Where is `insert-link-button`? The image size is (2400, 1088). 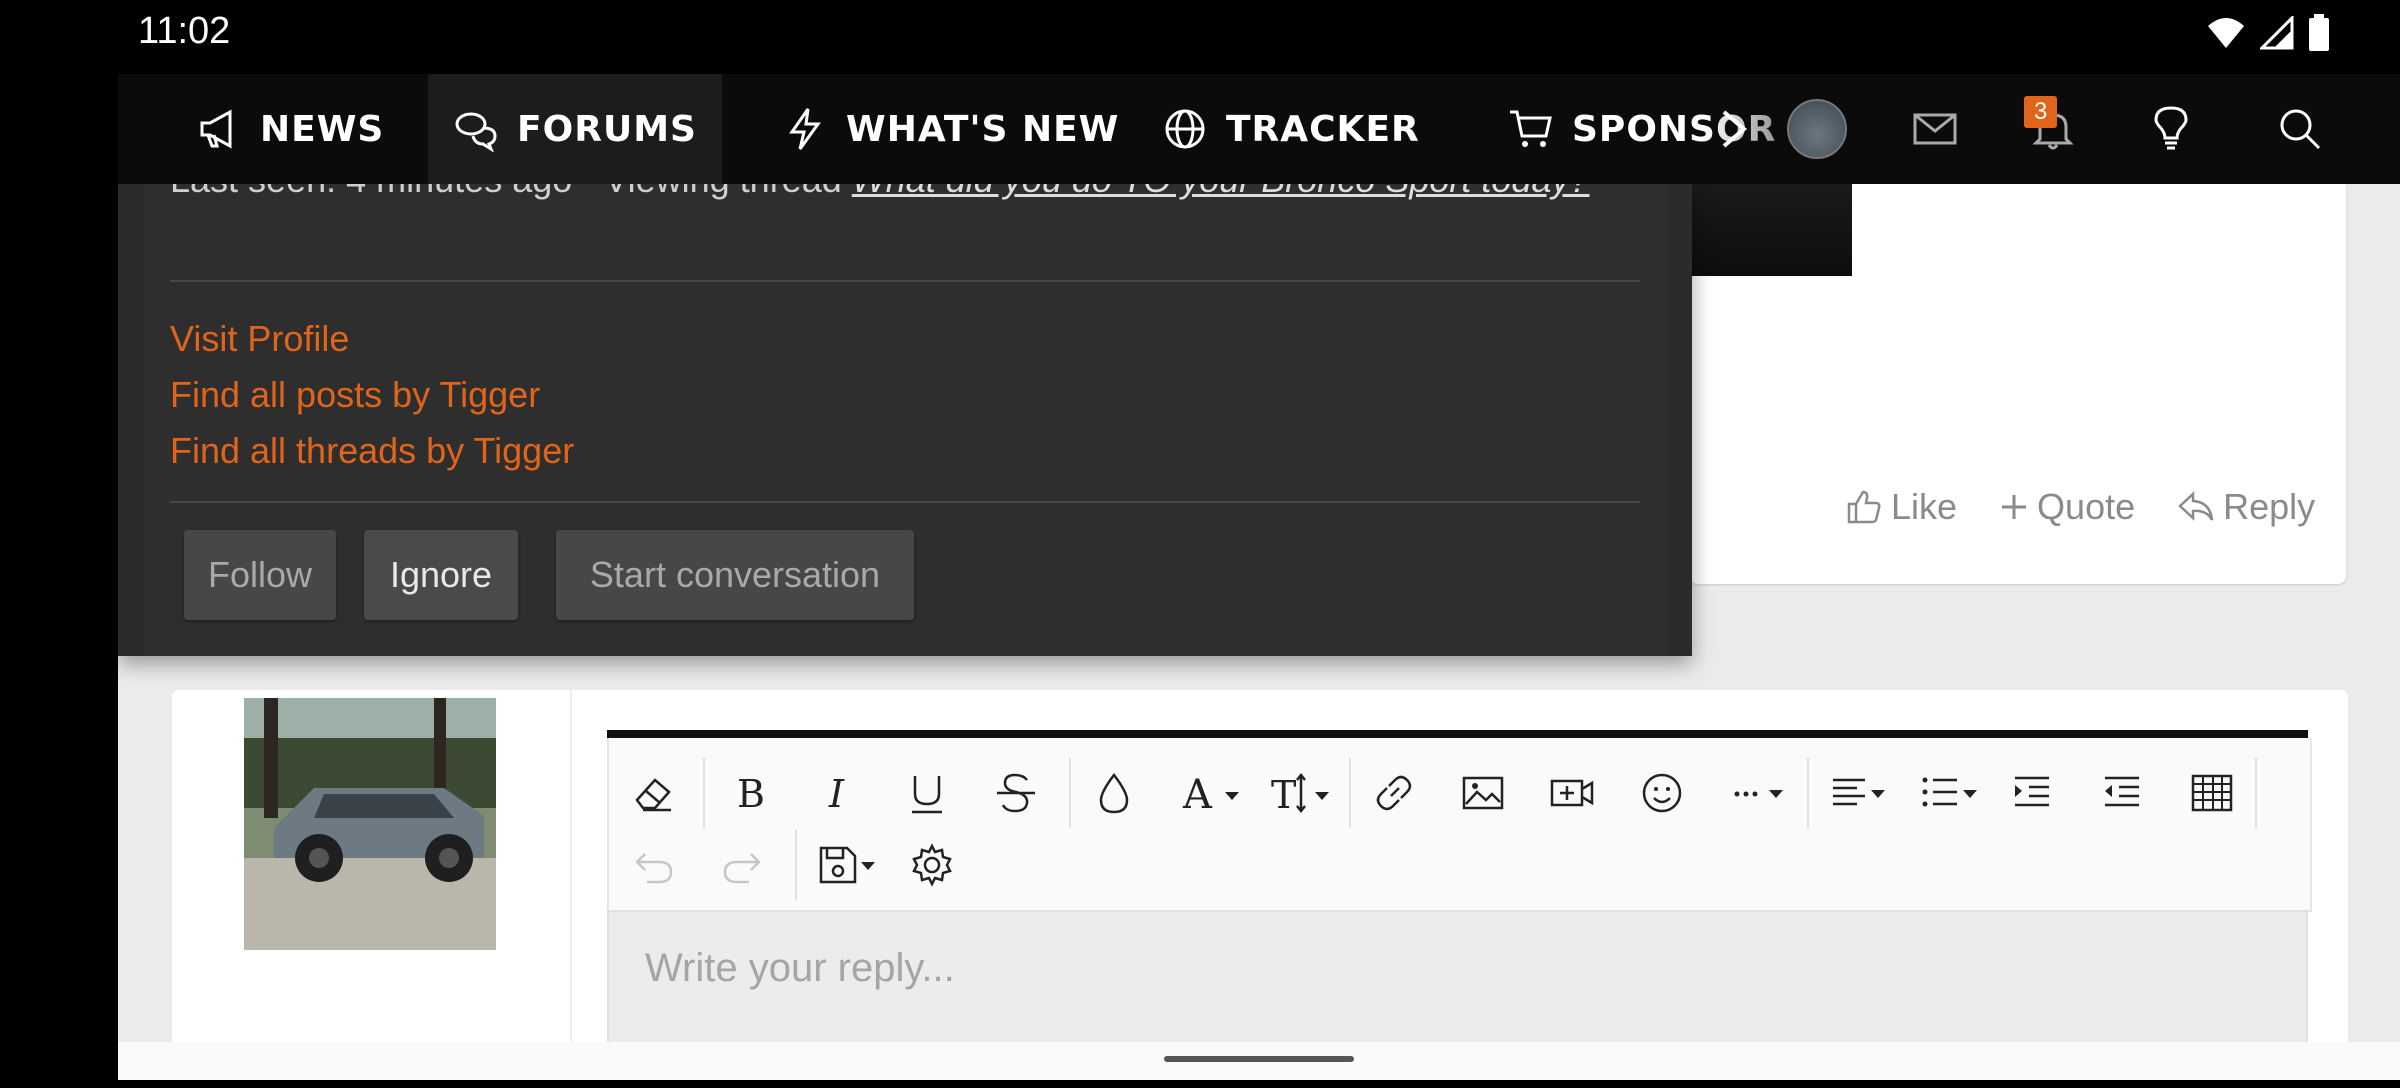
insert-link-button is located at coordinates (1394, 793).